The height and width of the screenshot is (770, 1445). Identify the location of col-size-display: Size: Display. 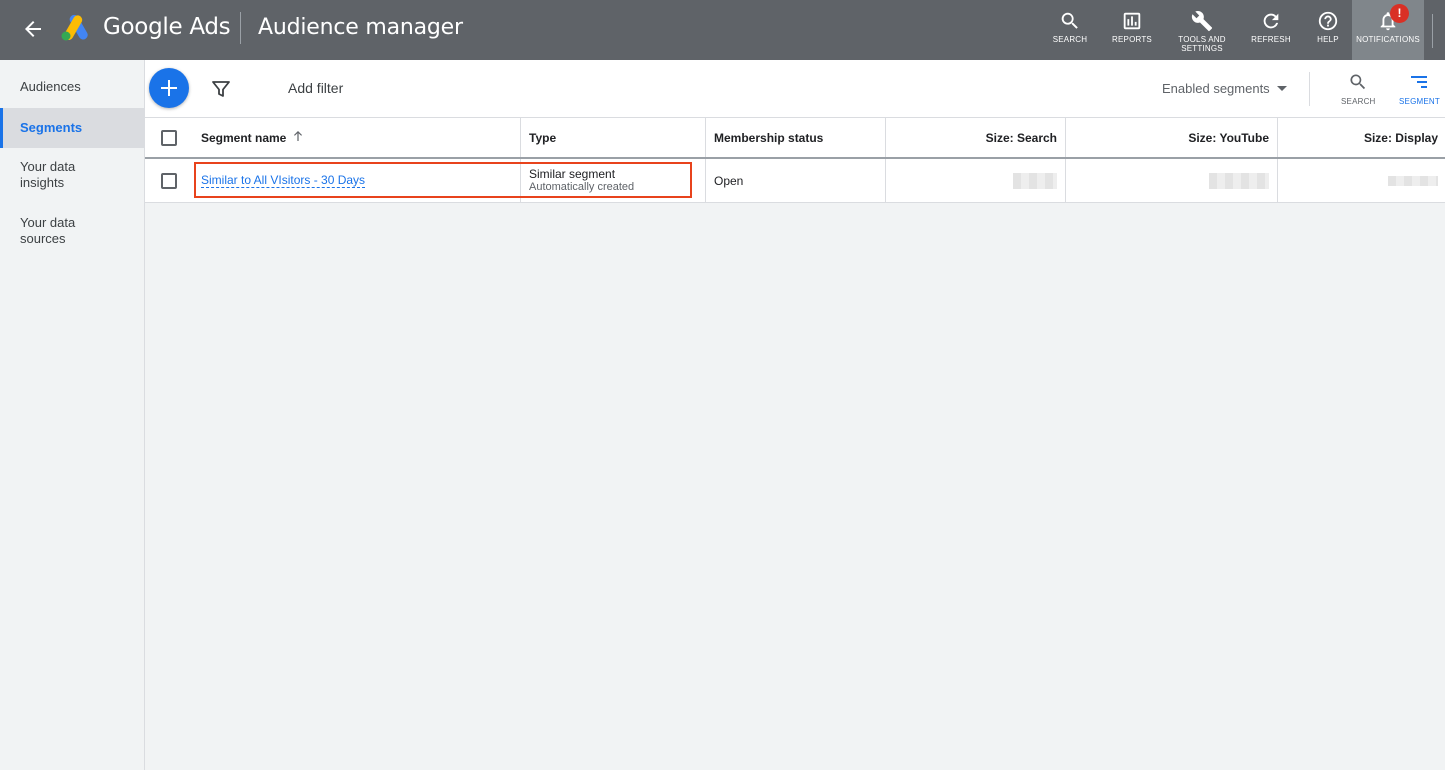
(1361, 137).